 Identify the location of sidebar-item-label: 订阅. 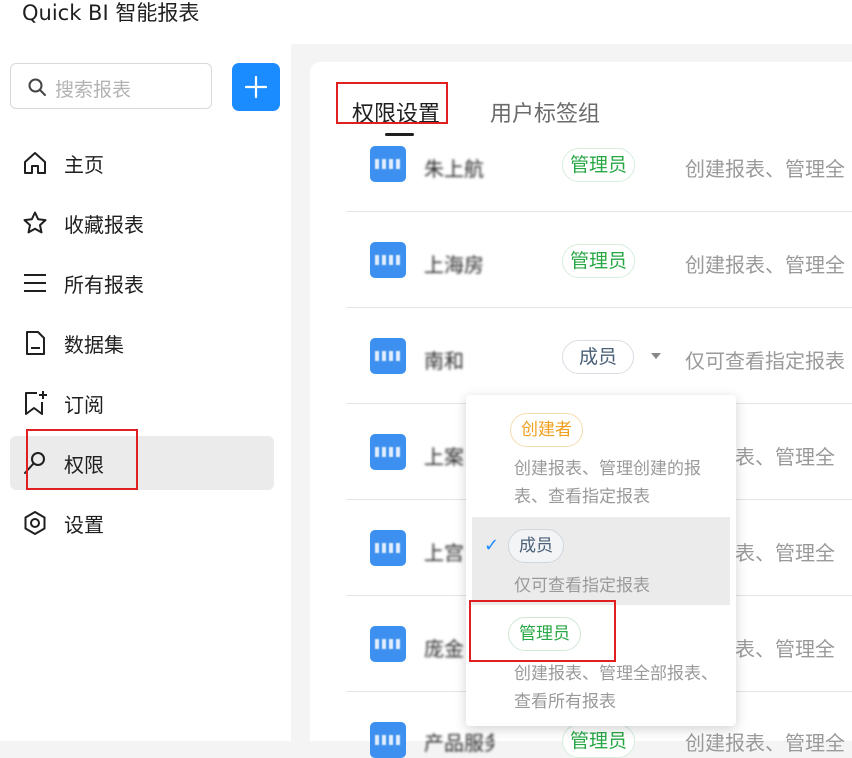
(84, 405).